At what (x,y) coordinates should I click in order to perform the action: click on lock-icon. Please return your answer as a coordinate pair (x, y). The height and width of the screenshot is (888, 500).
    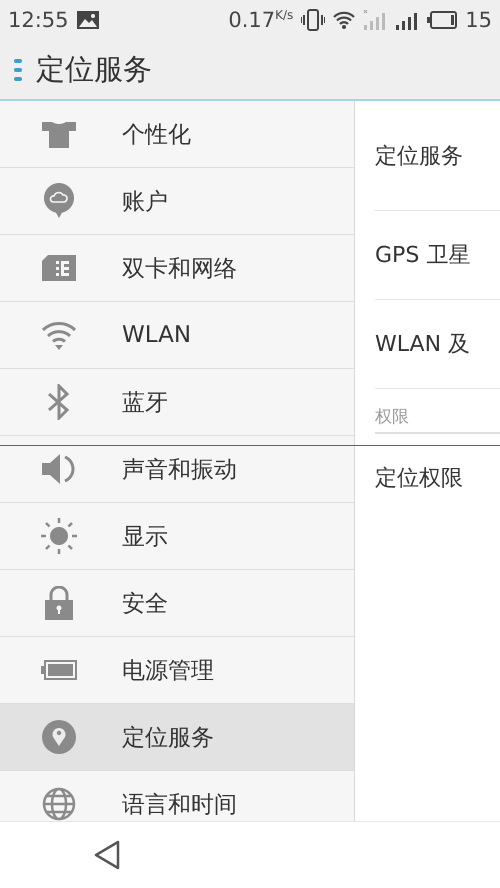
    Looking at the image, I should click on (59, 603).